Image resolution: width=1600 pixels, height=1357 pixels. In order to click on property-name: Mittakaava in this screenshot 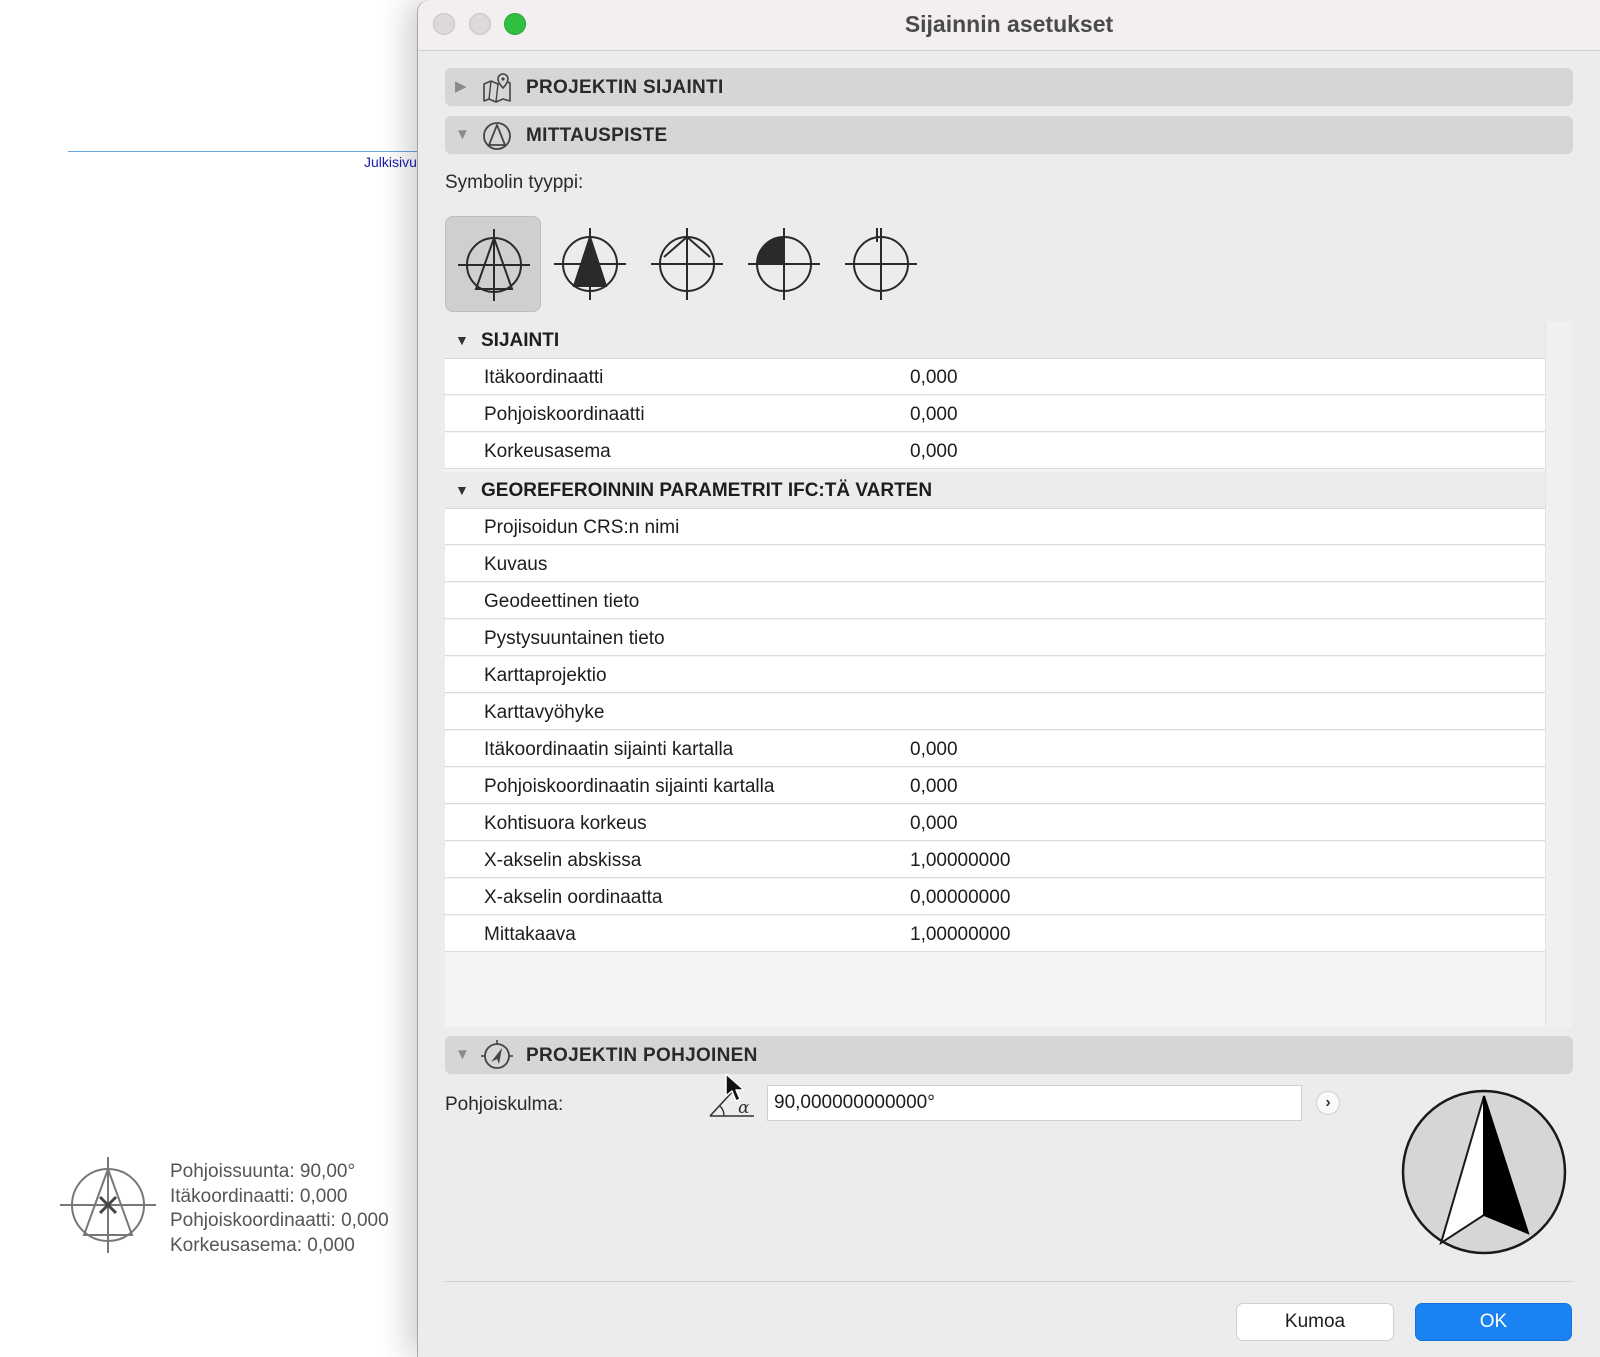, I will do `click(530, 934)`.